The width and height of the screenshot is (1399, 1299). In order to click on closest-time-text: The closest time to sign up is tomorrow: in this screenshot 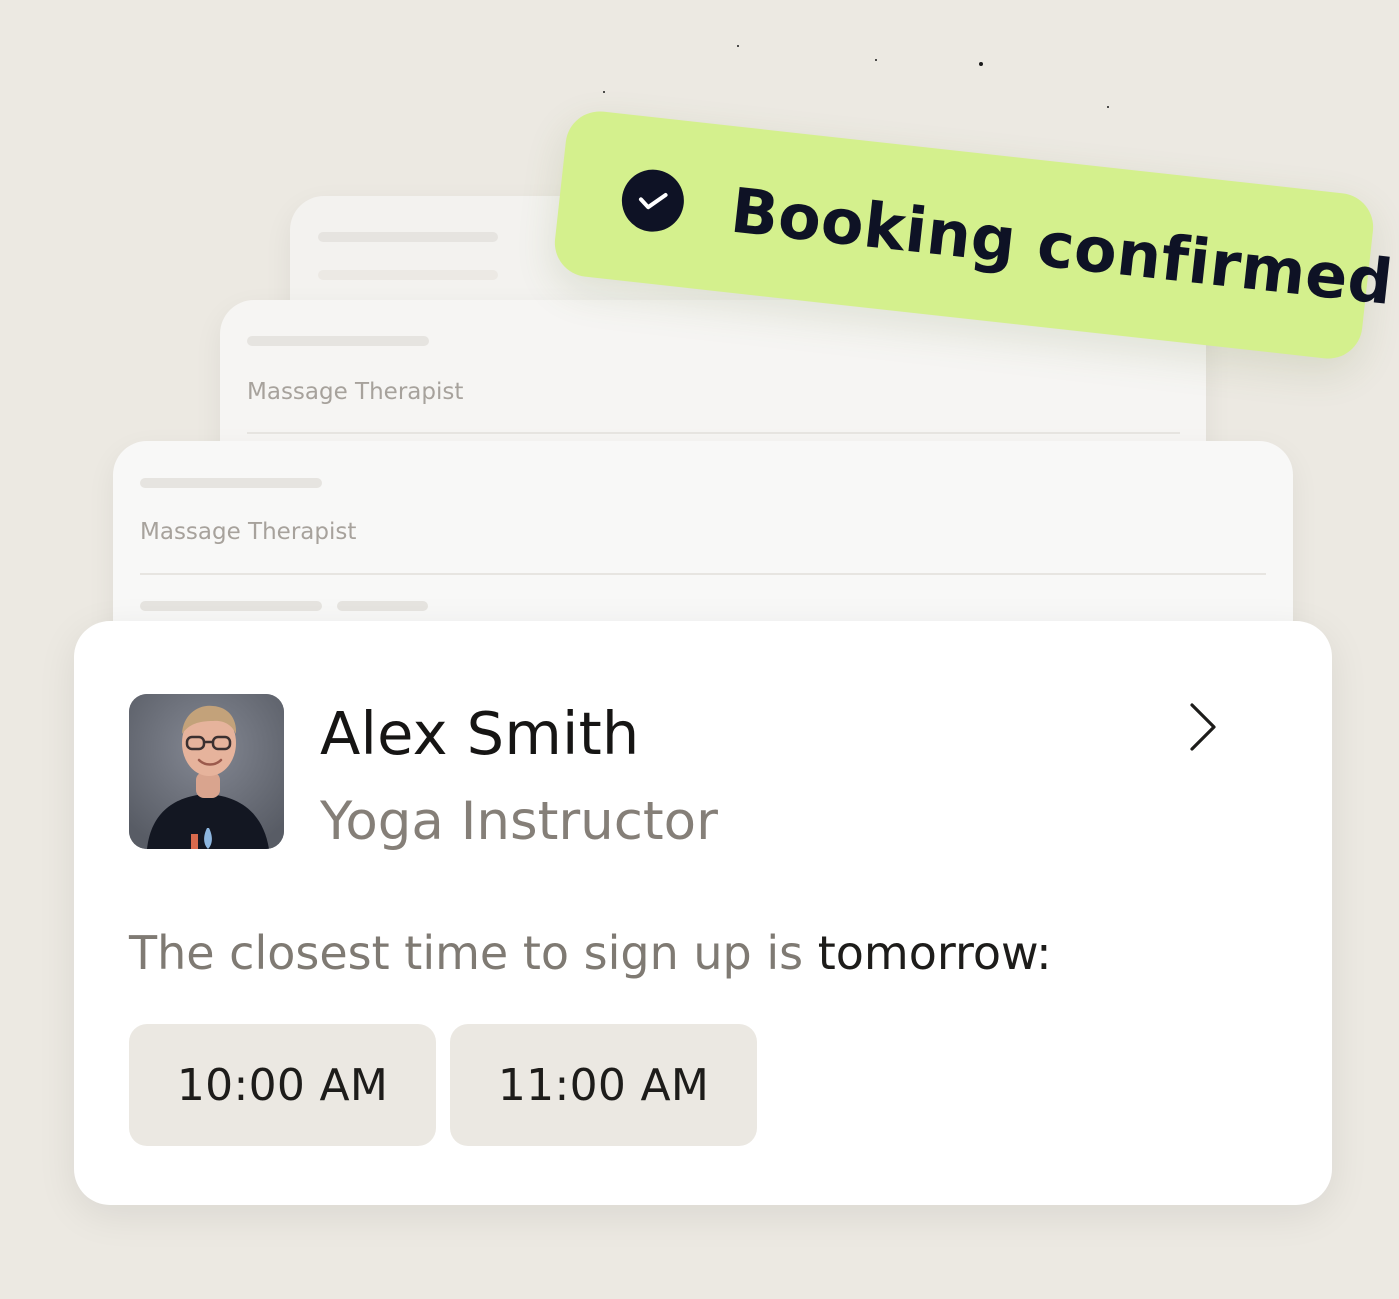, I will do `click(590, 953)`.